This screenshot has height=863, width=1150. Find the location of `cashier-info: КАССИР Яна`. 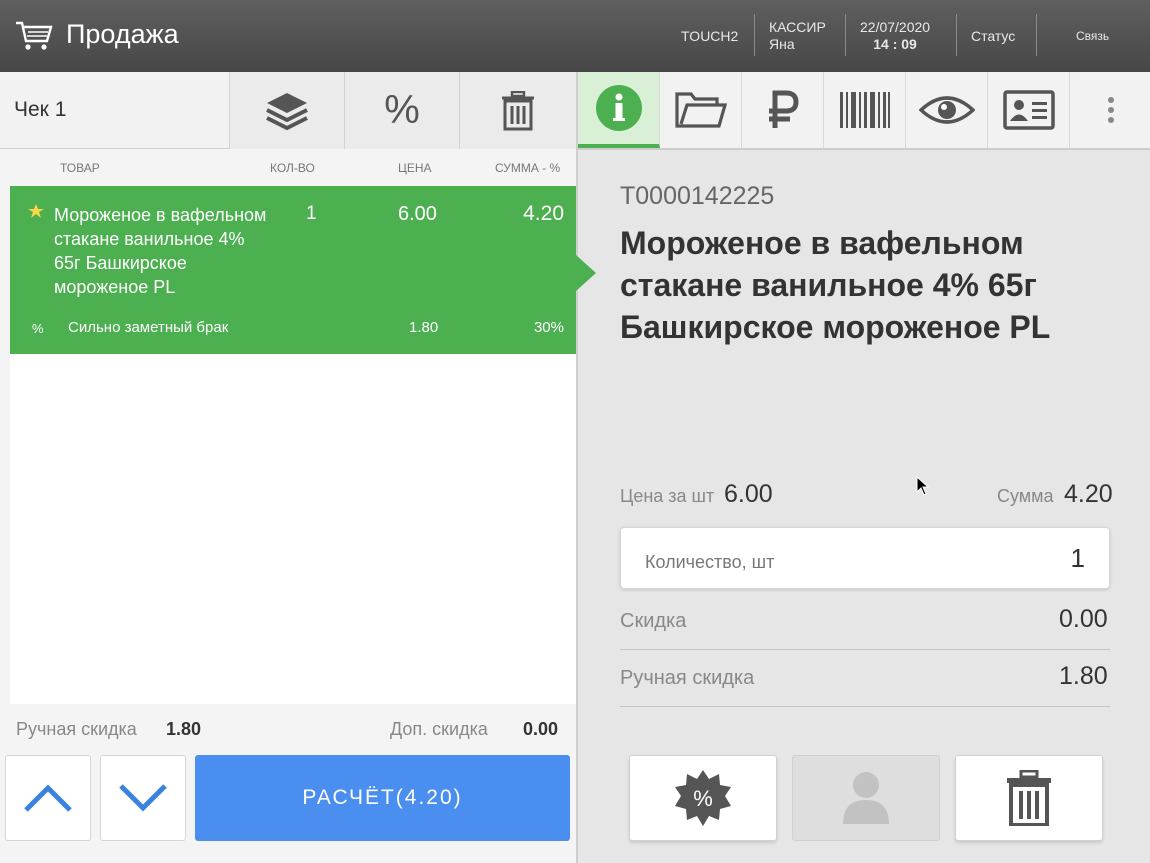

cashier-info: КАССИР Яна is located at coordinates (797, 36).